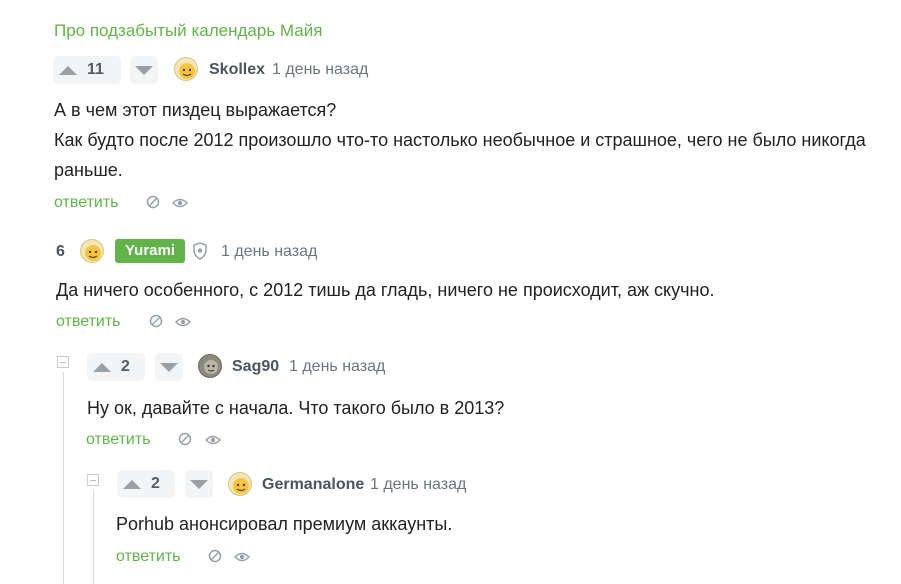  I want to click on shield-icon, so click(200, 253).